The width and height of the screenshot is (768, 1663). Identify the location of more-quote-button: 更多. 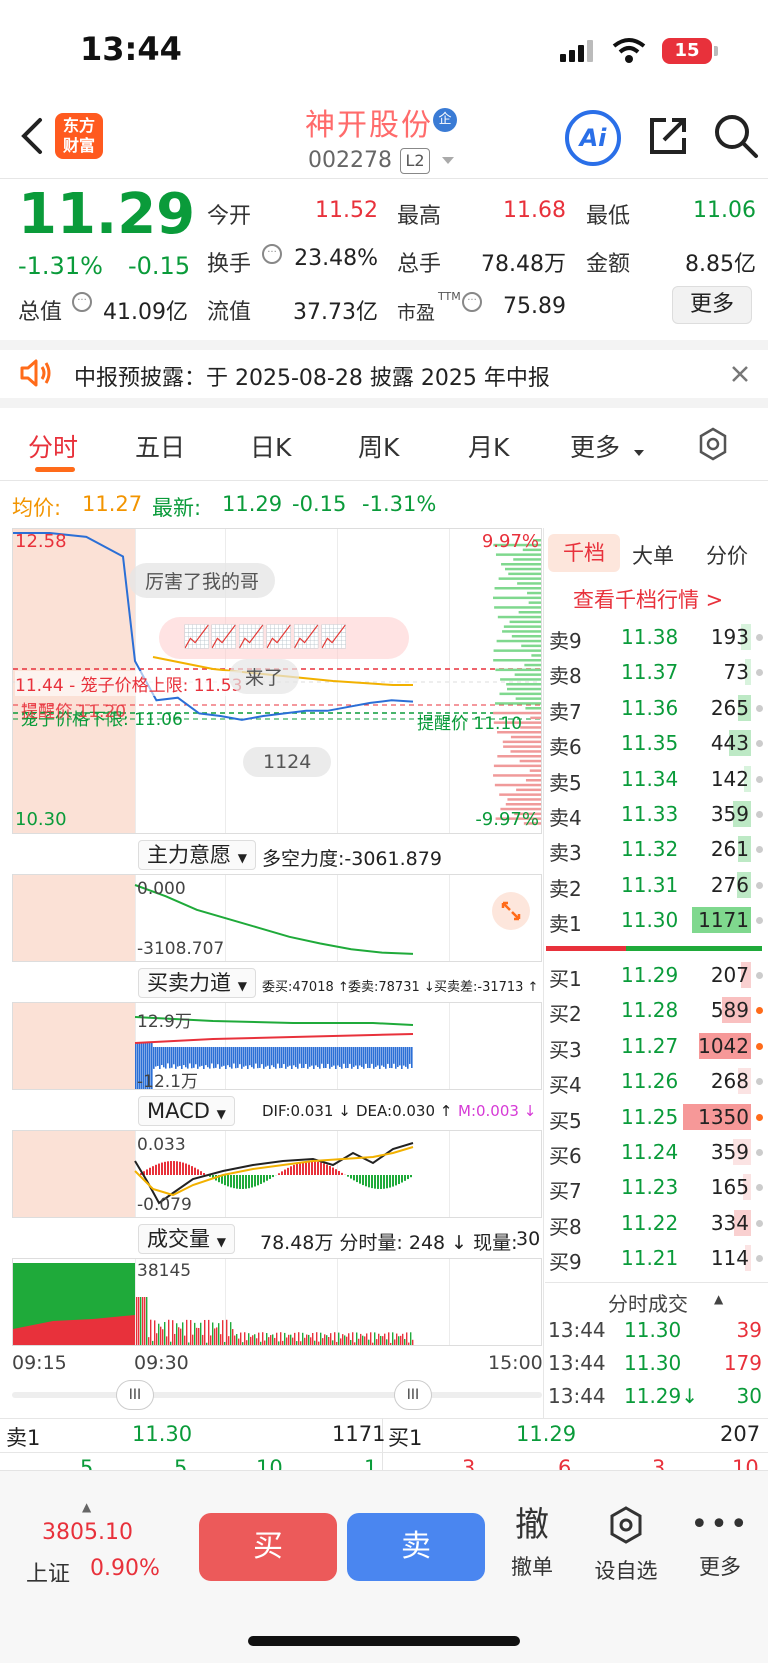
(712, 305).